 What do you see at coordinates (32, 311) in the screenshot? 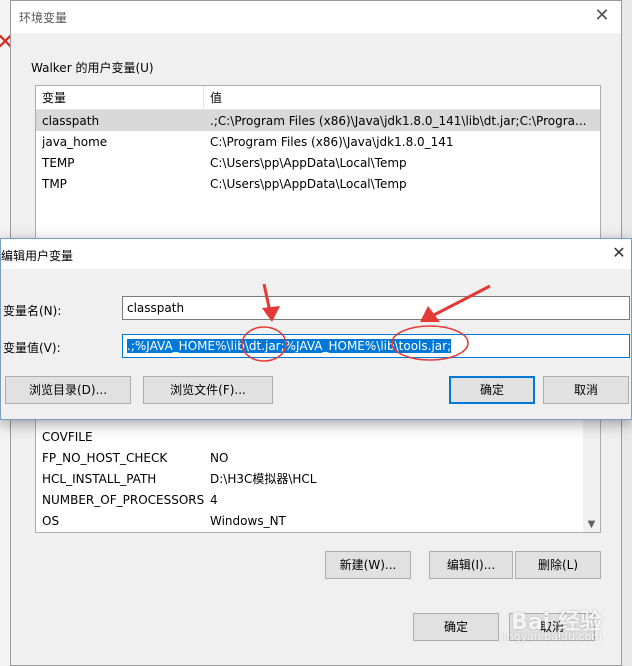
I see `variable-name-label: 变量名(N):` at bounding box center [32, 311].